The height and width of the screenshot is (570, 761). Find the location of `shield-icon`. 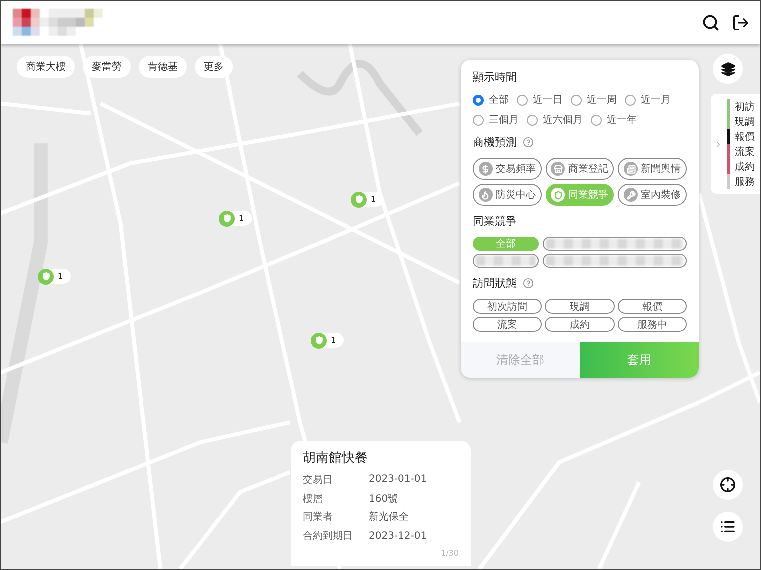

shield-icon is located at coordinates (558, 195).